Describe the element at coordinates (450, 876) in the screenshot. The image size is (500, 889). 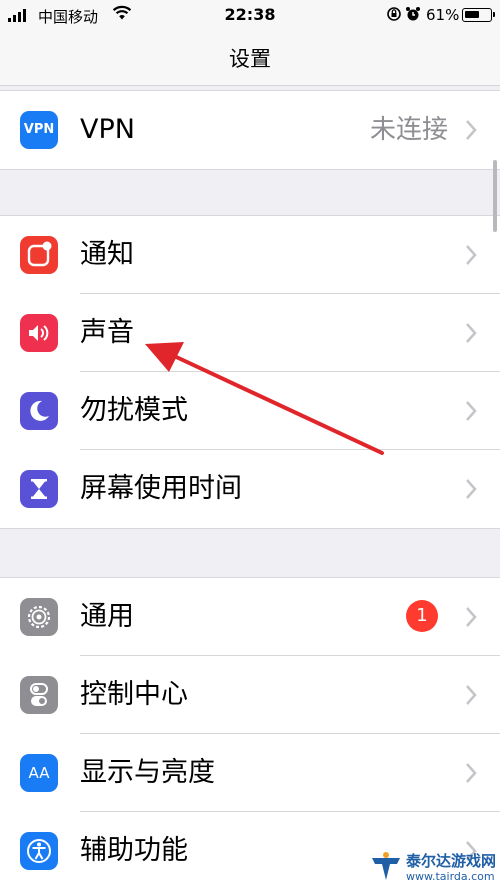
I see `watermark-url: www.tairda.com` at that location.